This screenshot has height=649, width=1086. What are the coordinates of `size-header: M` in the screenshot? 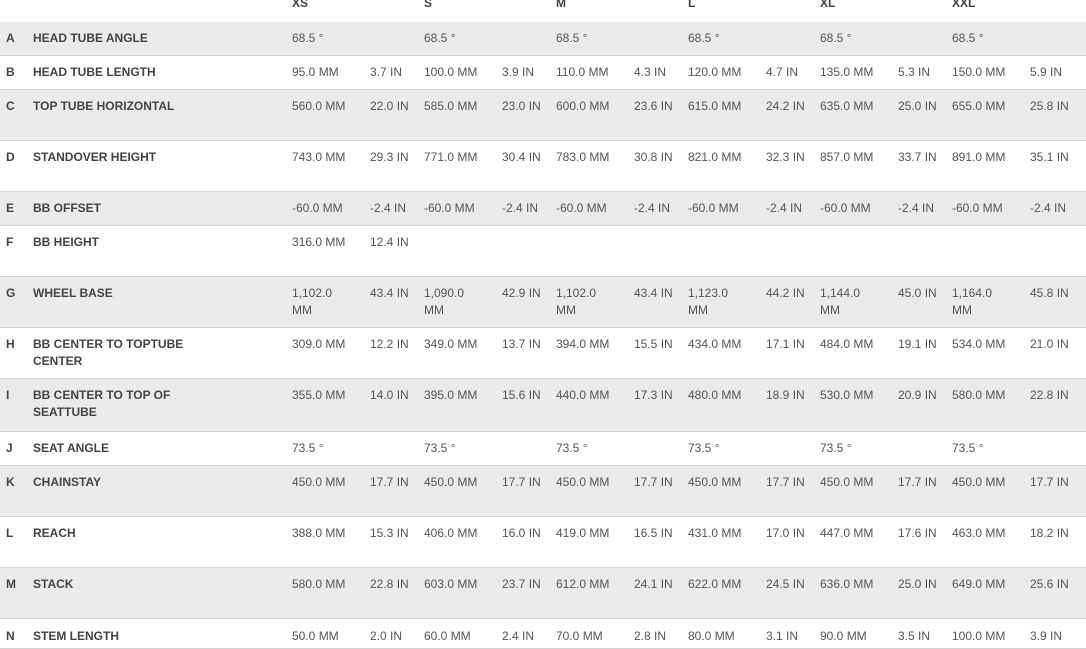 It's located at (561, 5).